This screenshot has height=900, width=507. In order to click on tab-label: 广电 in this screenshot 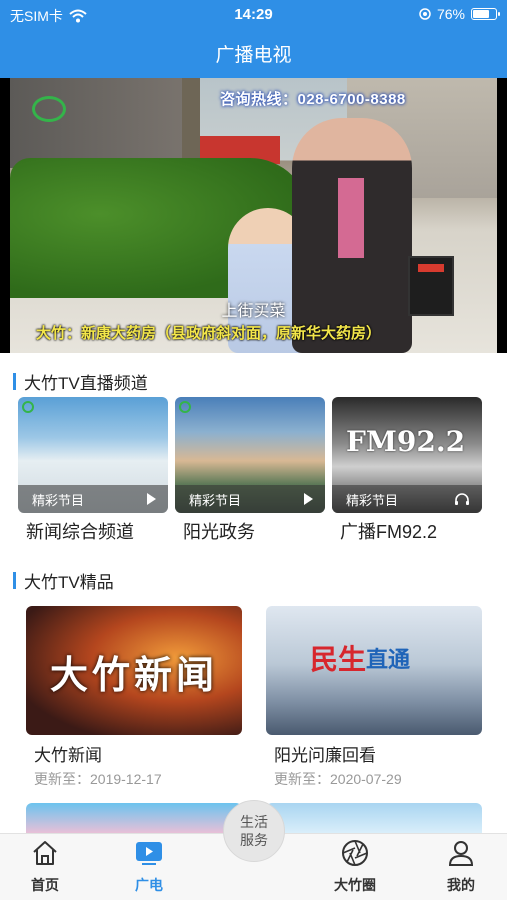, I will do `click(149, 885)`.